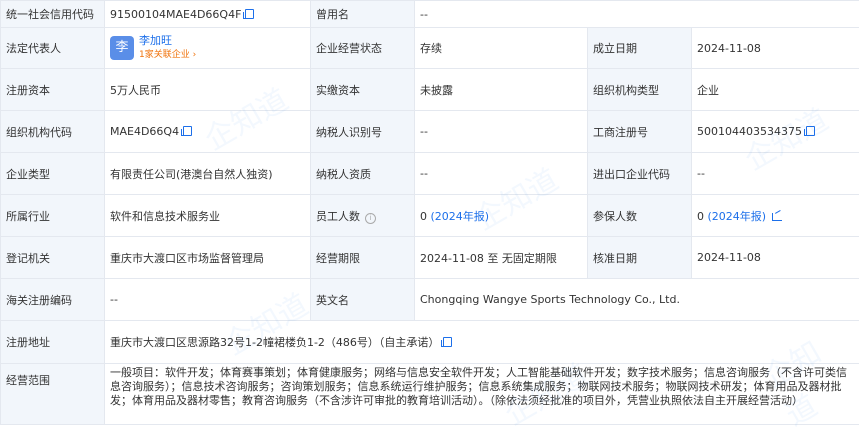 The width and height of the screenshot is (859, 444). I want to click on former-name-value: --, so click(636, 14).